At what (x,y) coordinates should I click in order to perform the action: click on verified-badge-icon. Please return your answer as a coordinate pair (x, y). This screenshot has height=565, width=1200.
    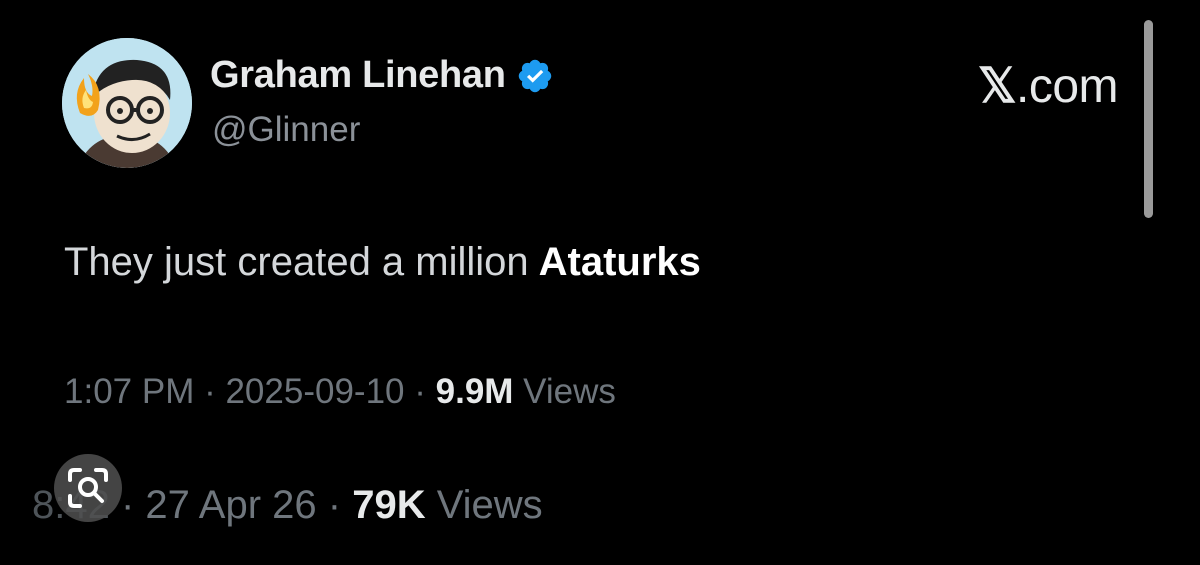
    Looking at the image, I should click on (534, 75).